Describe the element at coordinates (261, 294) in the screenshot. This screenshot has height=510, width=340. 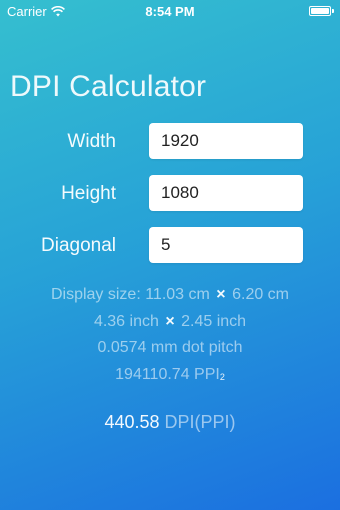
I see `display-height-cm: 6.20 cm` at that location.